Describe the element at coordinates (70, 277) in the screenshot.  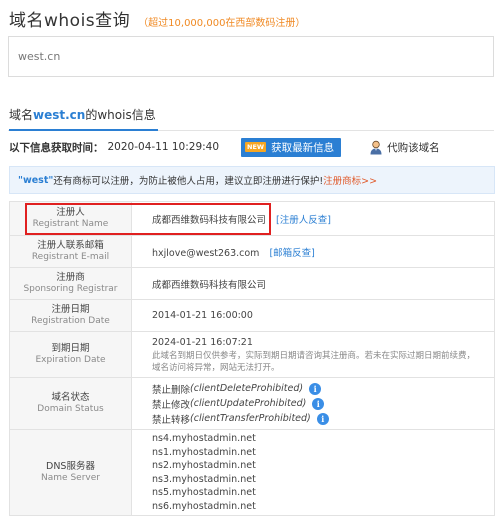
I see `key-cn: 注册商` at that location.